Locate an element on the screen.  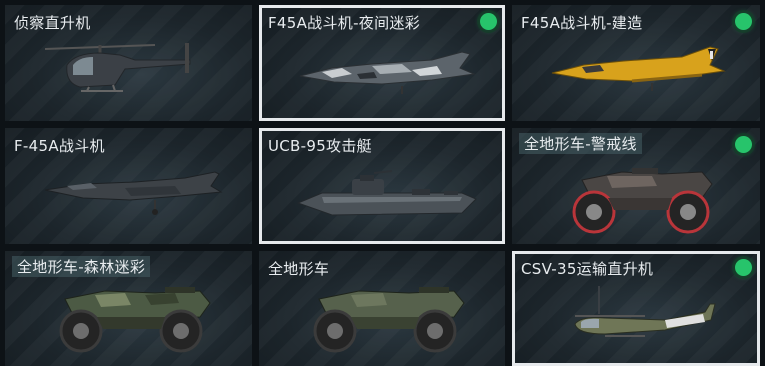
vehicle-label: F45A战斗机-建造 is located at coordinates (582, 23).